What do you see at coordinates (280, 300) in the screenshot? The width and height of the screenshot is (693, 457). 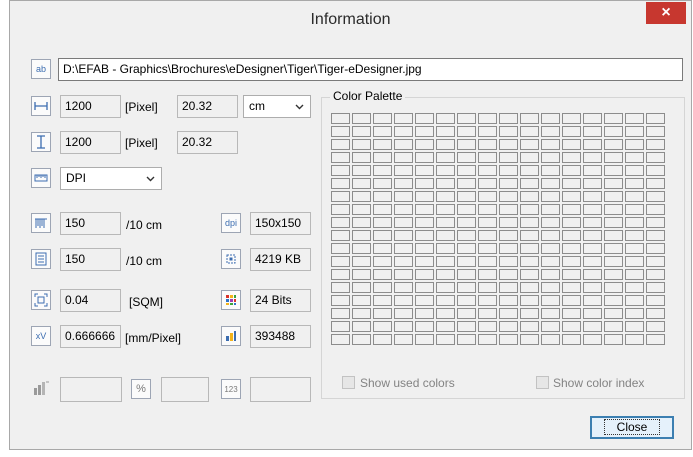 I see `bit-depth-field: 24 Bits` at bounding box center [280, 300].